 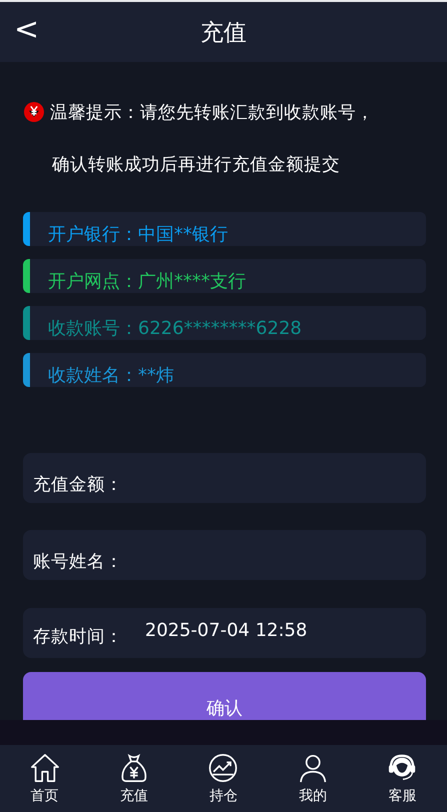 I want to click on back-button: <, so click(x=27, y=30).